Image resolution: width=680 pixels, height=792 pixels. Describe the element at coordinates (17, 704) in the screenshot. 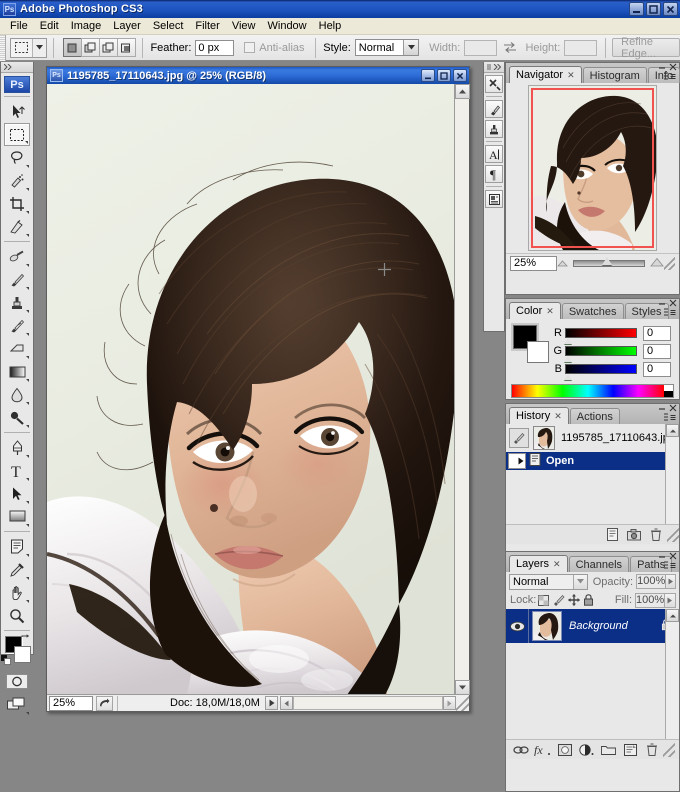

I see `screen-mode-button` at that location.